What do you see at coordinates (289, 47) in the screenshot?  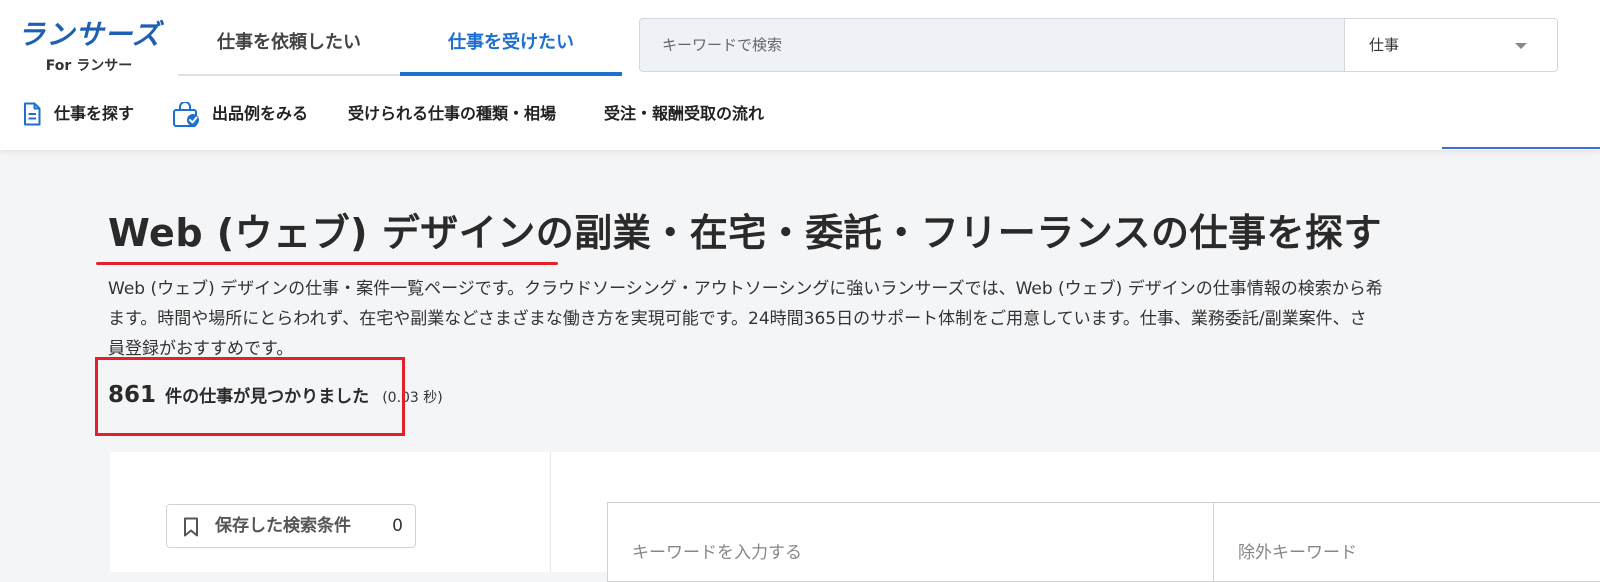 I see `tab-request-work: 仕事を依頼したい` at bounding box center [289, 47].